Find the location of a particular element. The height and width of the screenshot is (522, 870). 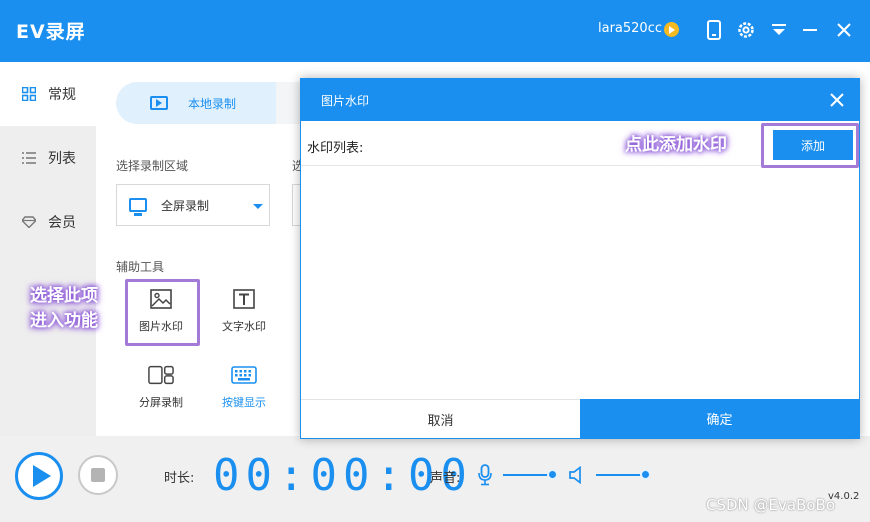

add-watermark-button: 添加 is located at coordinates (813, 145).